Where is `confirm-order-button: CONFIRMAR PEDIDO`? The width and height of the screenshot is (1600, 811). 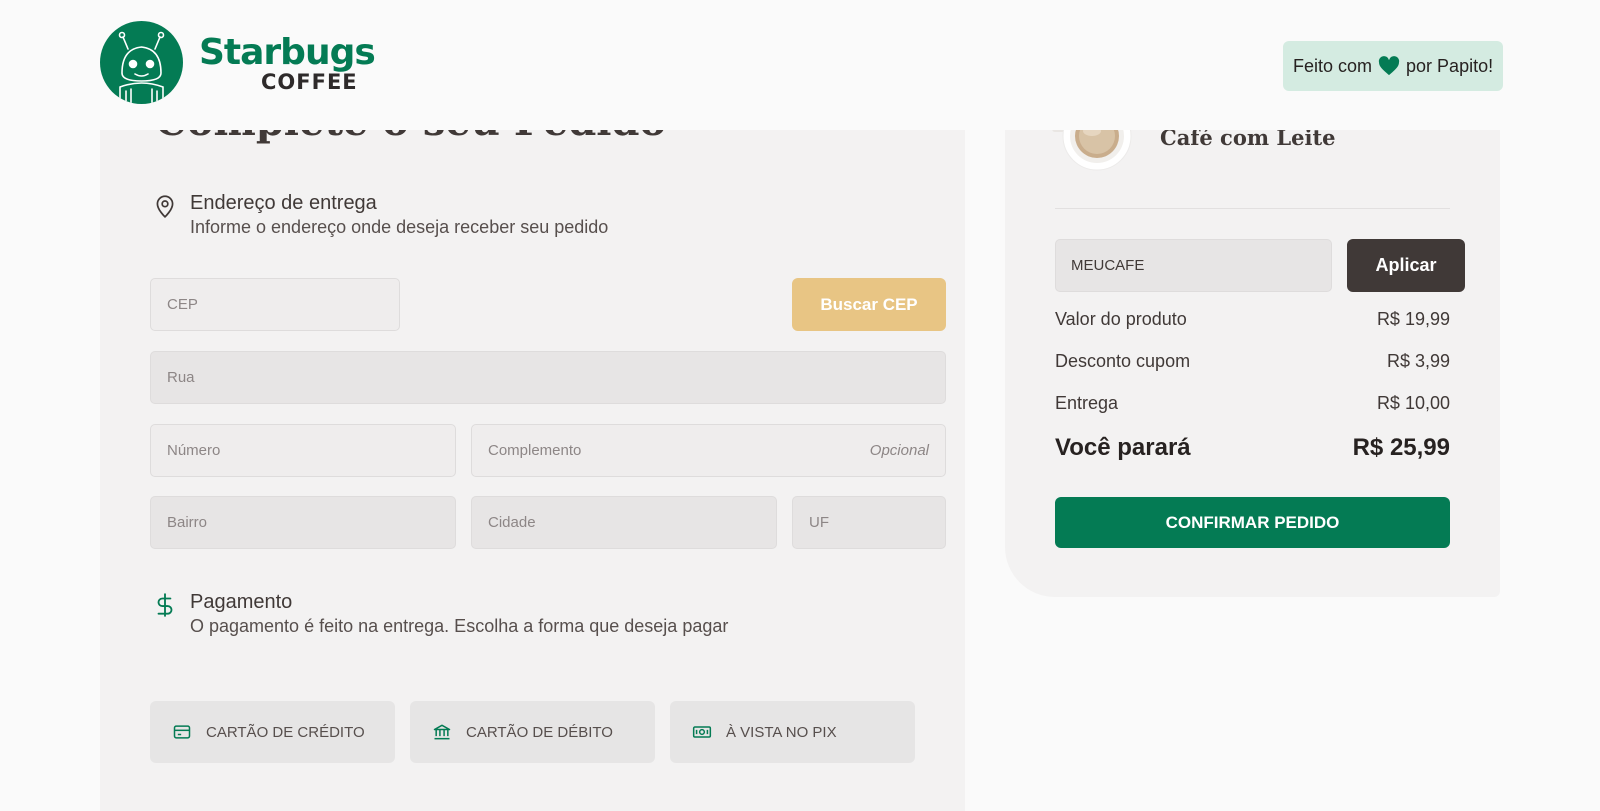
confirm-order-button: CONFIRMAR PEDIDO is located at coordinates (1252, 522).